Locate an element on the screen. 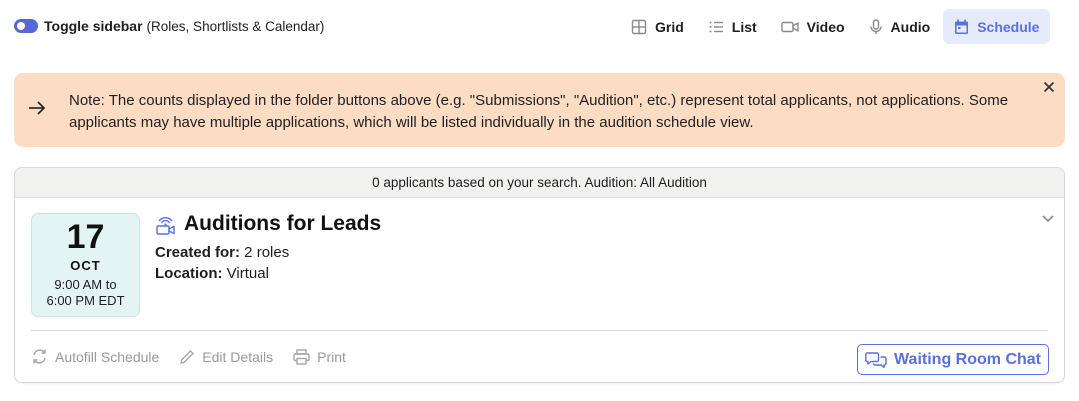  waiting-room-chat-label: Waiting Room Chat is located at coordinates (967, 359).